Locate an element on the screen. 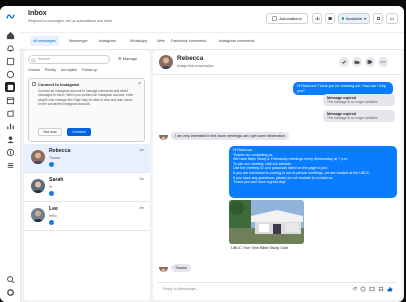 The height and width of the screenshot is (302, 406). ads-icon is located at coordinates (10, 113).